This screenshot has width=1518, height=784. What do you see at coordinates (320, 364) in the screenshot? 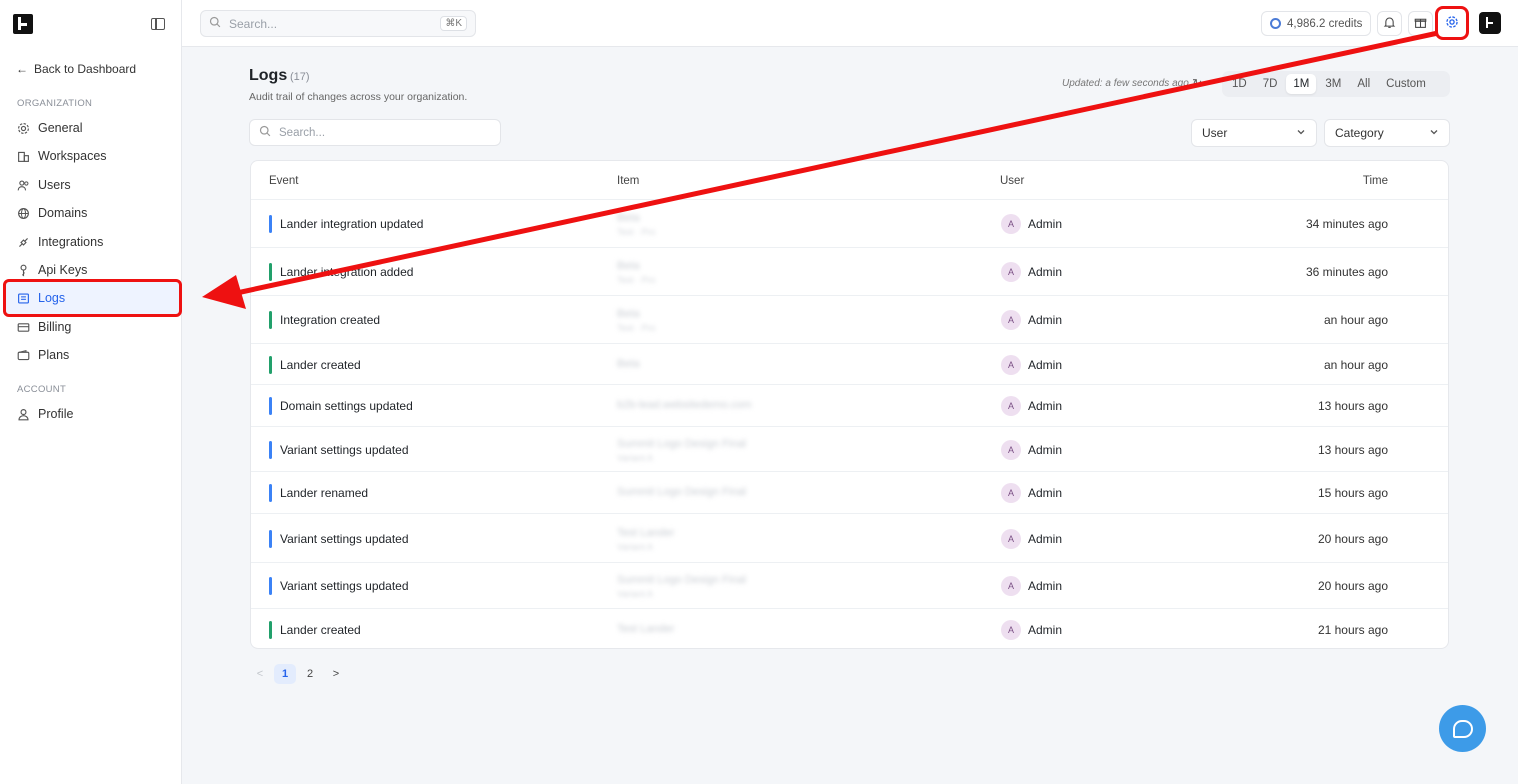
I see `event-name: Lander created` at bounding box center [320, 364].